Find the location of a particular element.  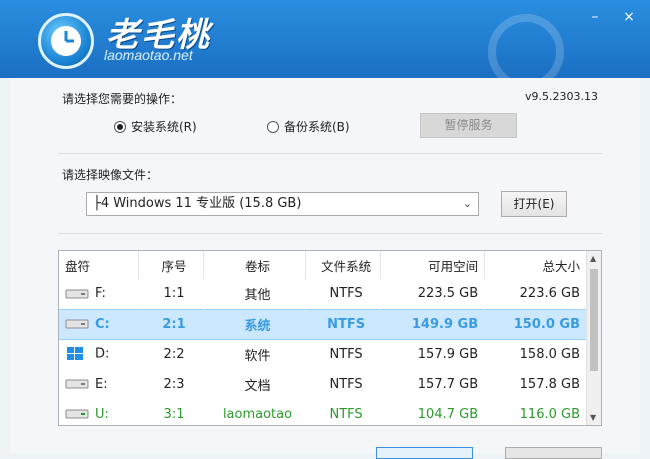

pause-service-button: 暂停服务 is located at coordinates (468, 125).